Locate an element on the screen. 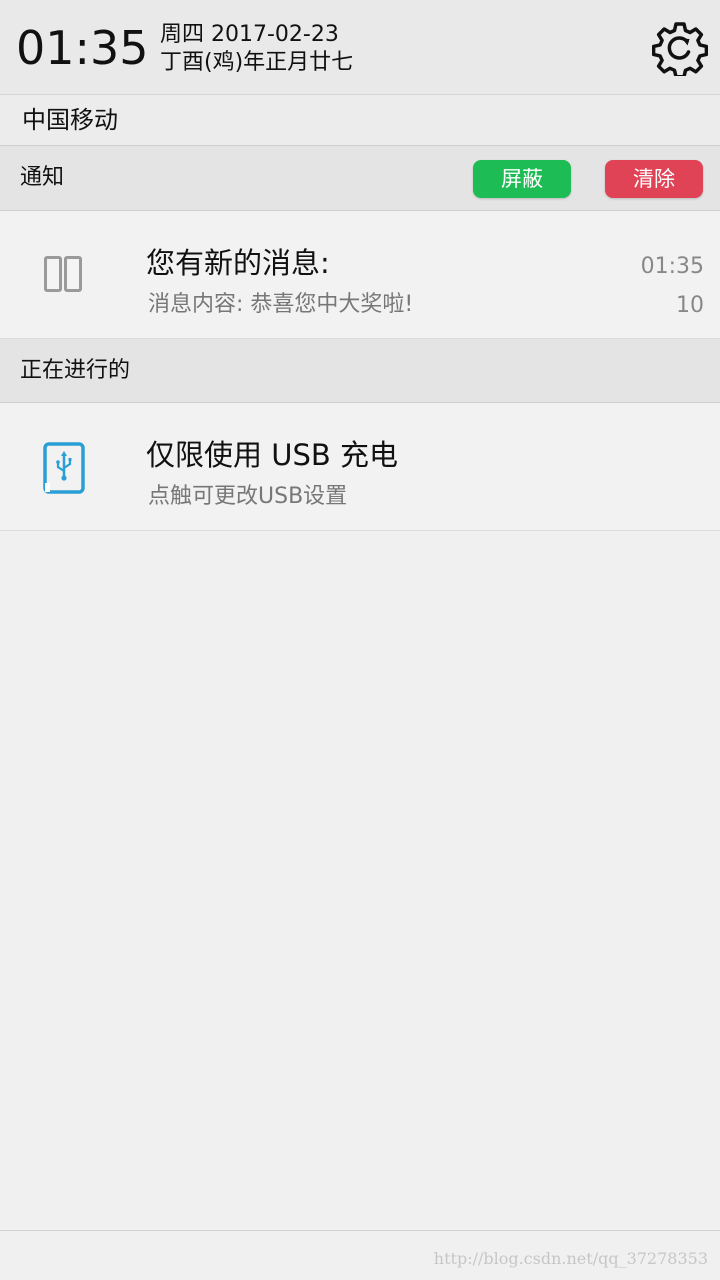  block-button: 屏蔽 is located at coordinates (522, 179).